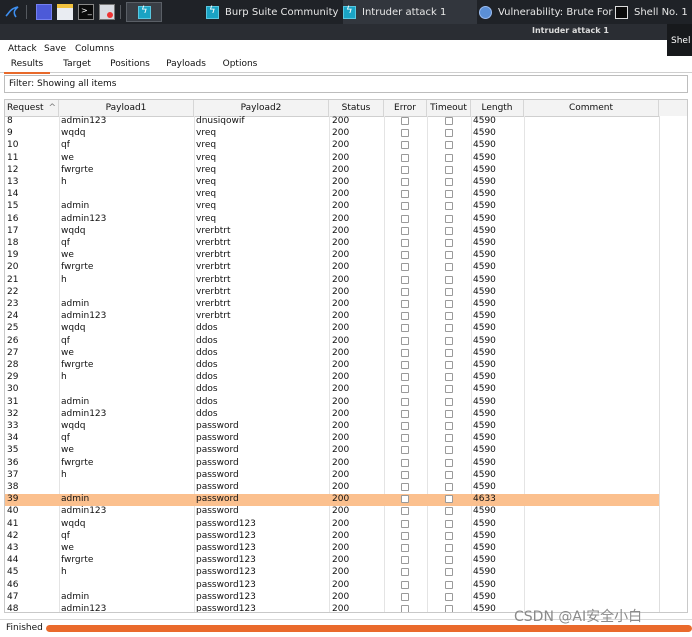  What do you see at coordinates (346, 598) in the screenshot?
I see `table-row: 47 admin password123 200 4590` at bounding box center [346, 598].